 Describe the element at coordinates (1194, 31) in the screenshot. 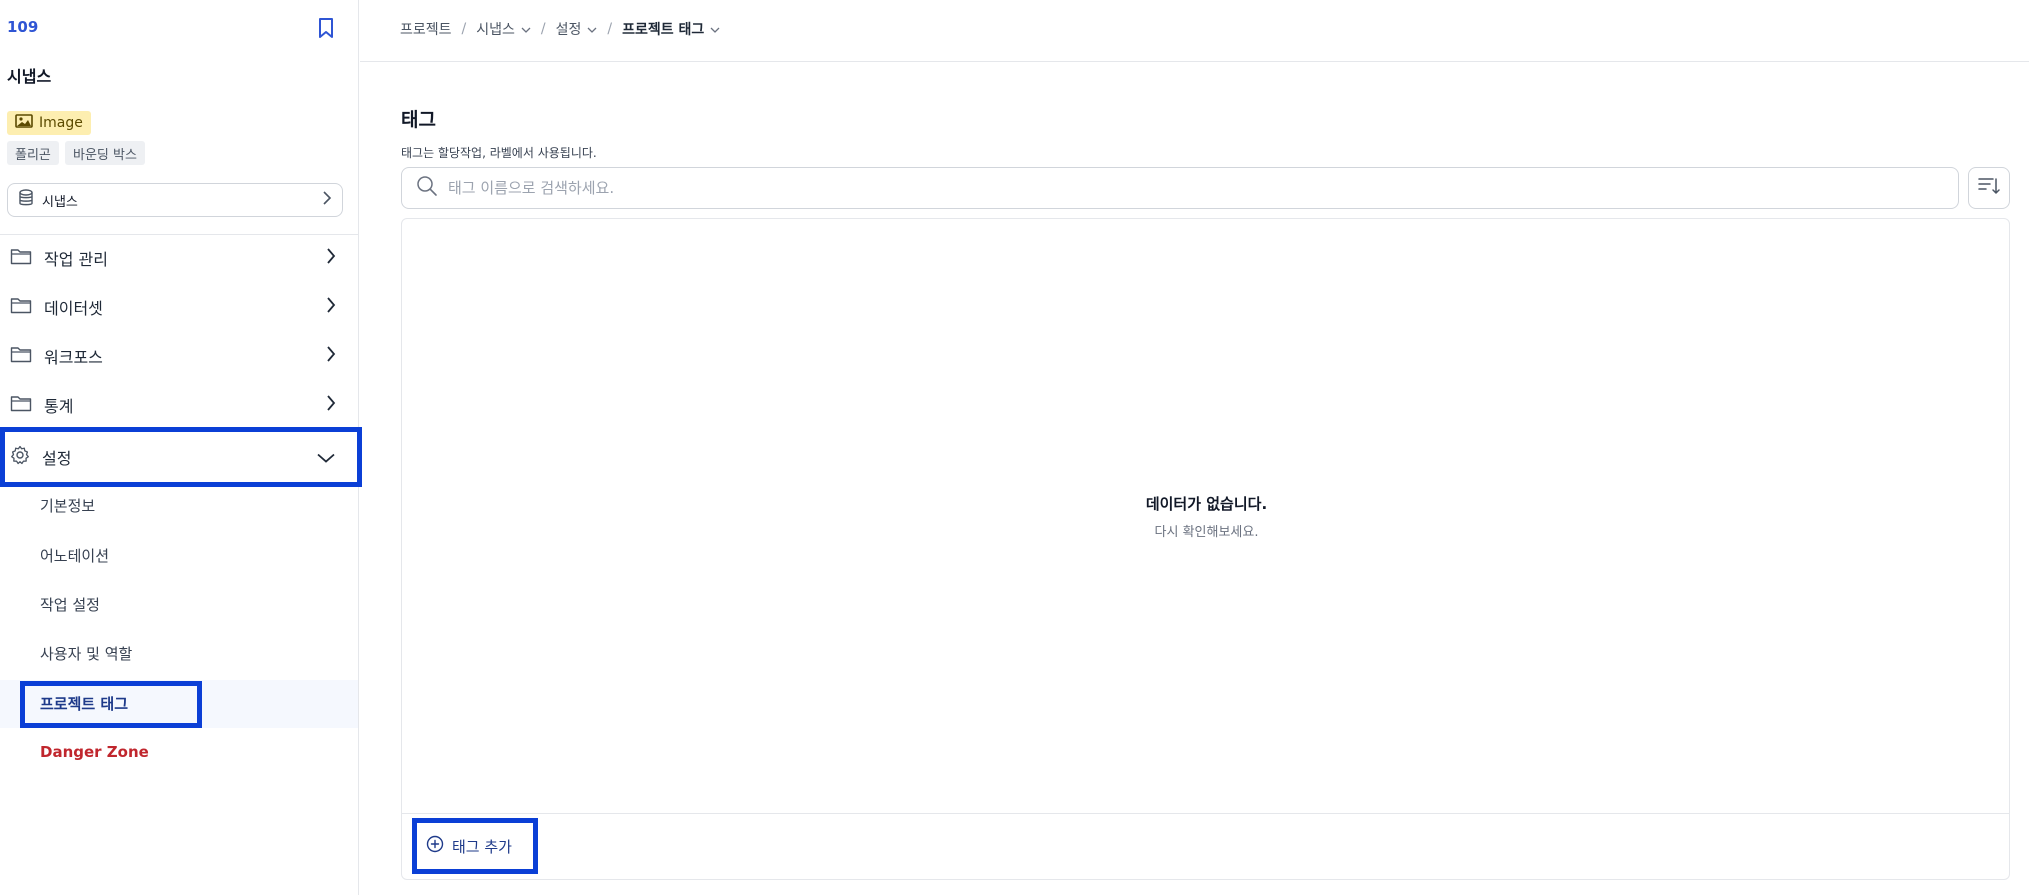

I see `topbar: 프로젝트 / 시냅스 / 설정 / 프로젝트 태그` at that location.